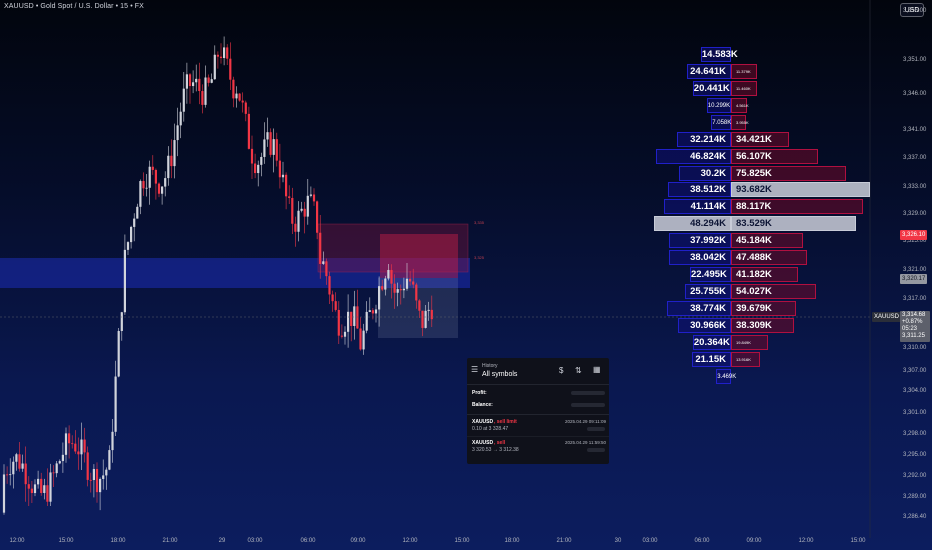  I want to click on menu-icon: ☰, so click(474, 369).